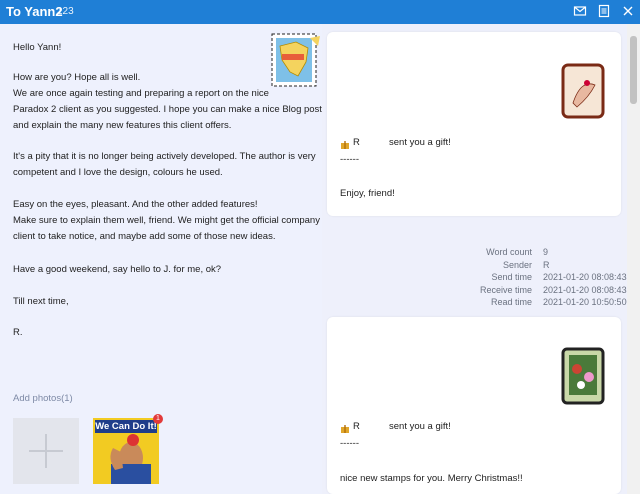 This screenshot has width=640, height=494. I want to click on message-count: 123, so click(65, 11).